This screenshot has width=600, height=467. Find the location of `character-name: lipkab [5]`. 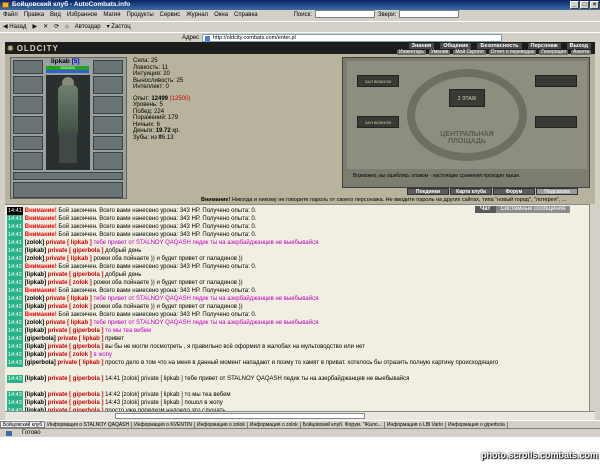

character-name: lipkab [5] is located at coordinates (65, 61).